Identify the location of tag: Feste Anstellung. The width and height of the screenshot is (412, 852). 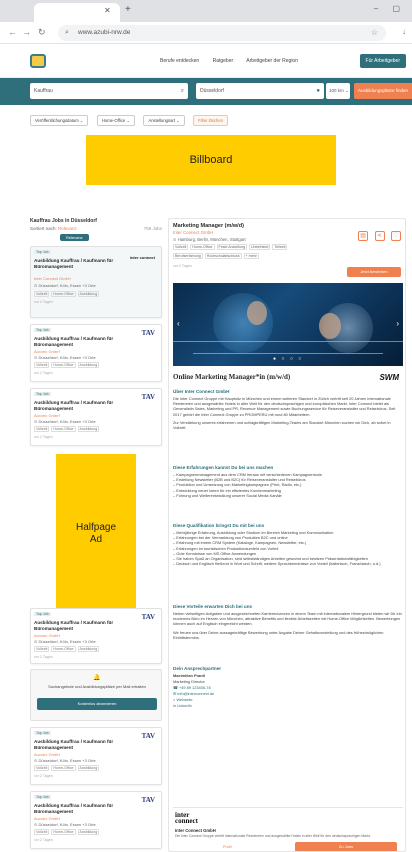
(232, 247).